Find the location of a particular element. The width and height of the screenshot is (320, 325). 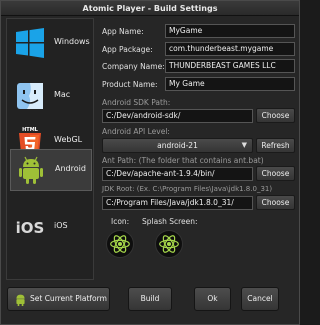

ios-icon: iOS is located at coordinates (30, 228).